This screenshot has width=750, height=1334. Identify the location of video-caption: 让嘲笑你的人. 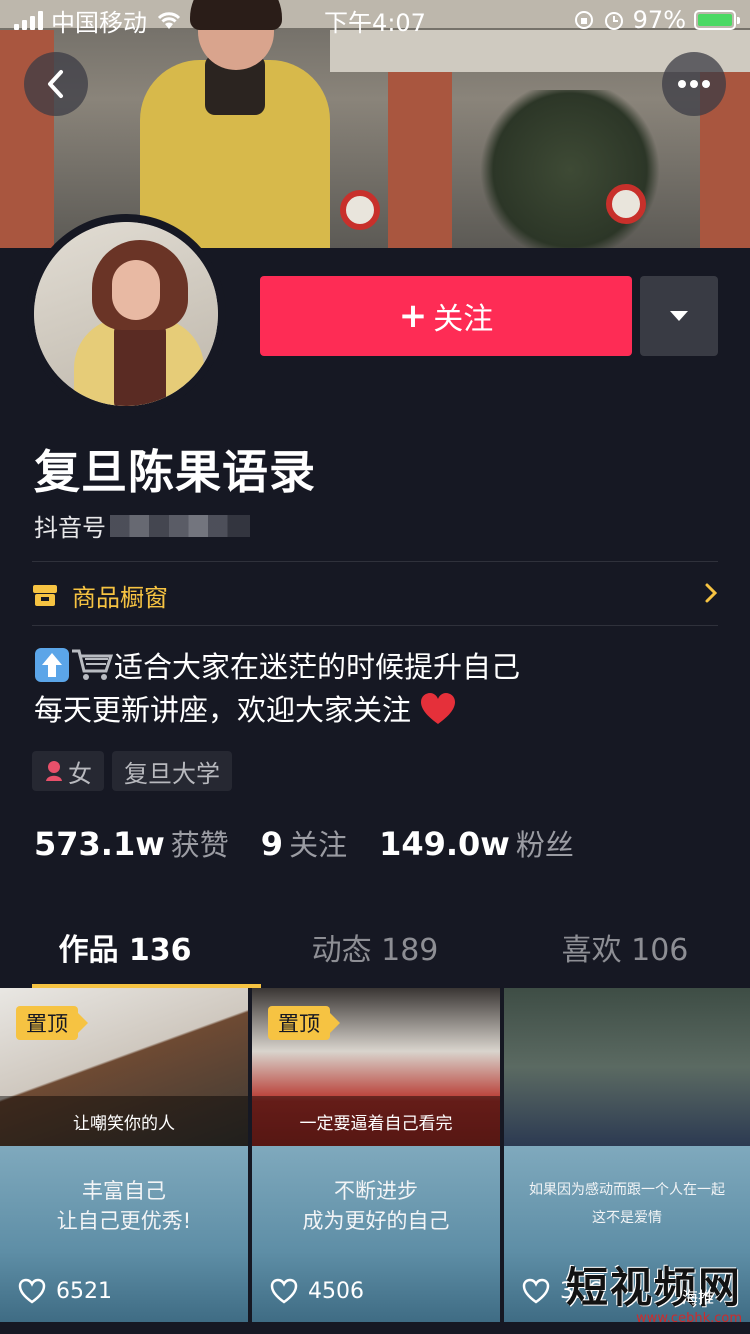
(124, 1121).